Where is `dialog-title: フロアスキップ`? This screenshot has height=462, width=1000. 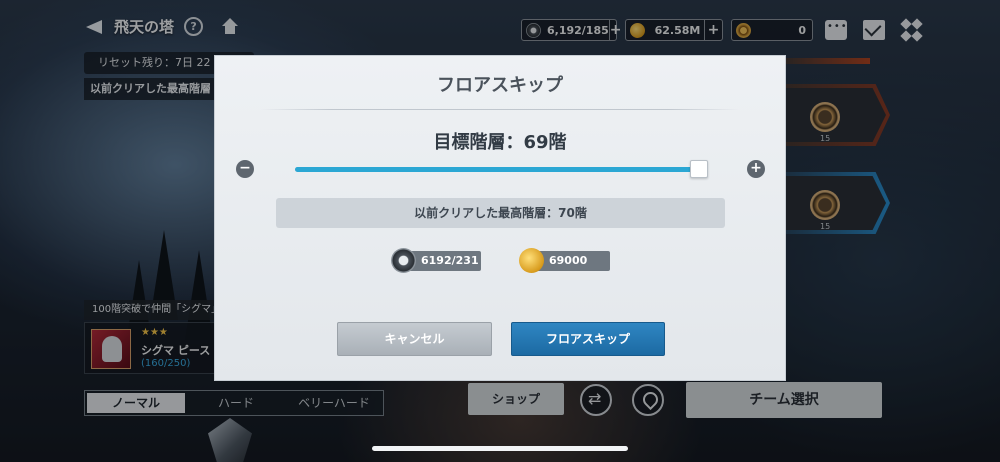
dialog-title: フロアスキップ is located at coordinates (500, 85).